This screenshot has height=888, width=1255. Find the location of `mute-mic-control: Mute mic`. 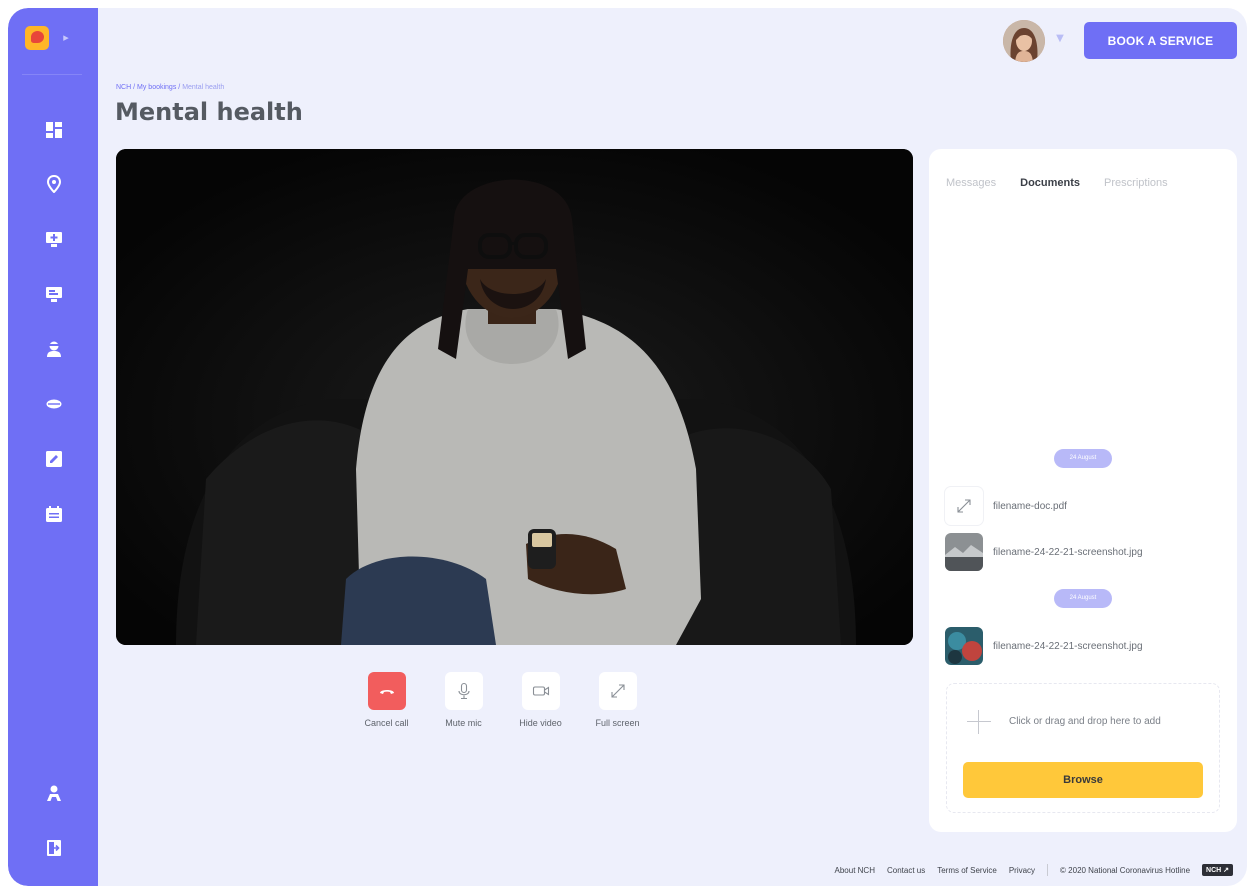

mute-mic-control: Mute mic is located at coordinates (463, 700).